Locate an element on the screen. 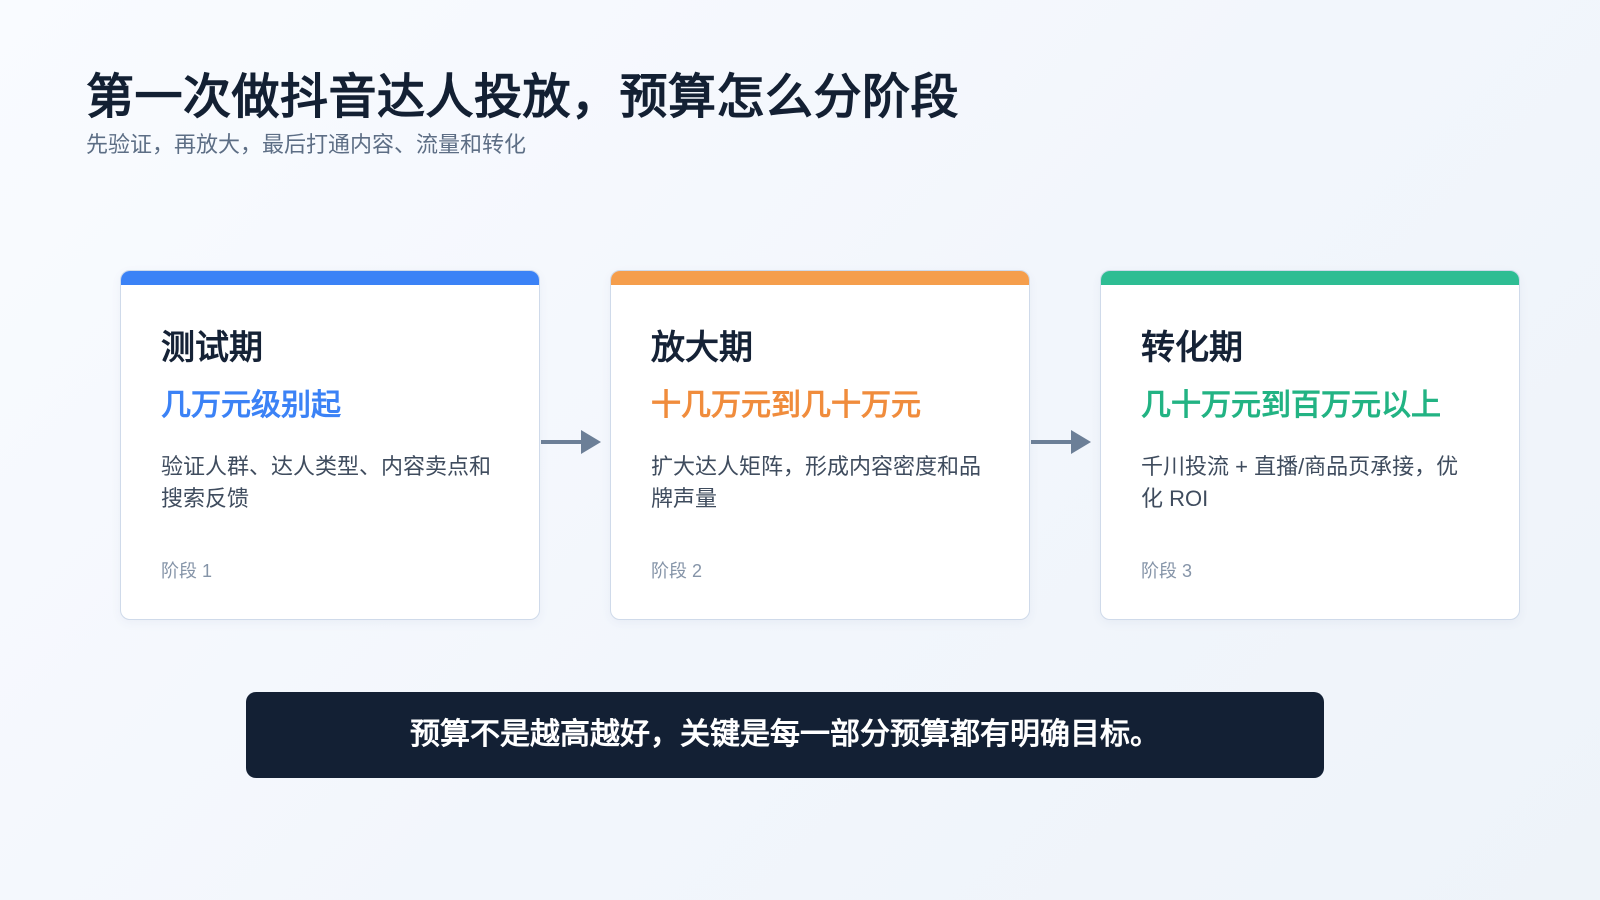 Image resolution: width=1600 pixels, height=900 pixels. stage-number-label: 阶段 1 is located at coordinates (187, 571).